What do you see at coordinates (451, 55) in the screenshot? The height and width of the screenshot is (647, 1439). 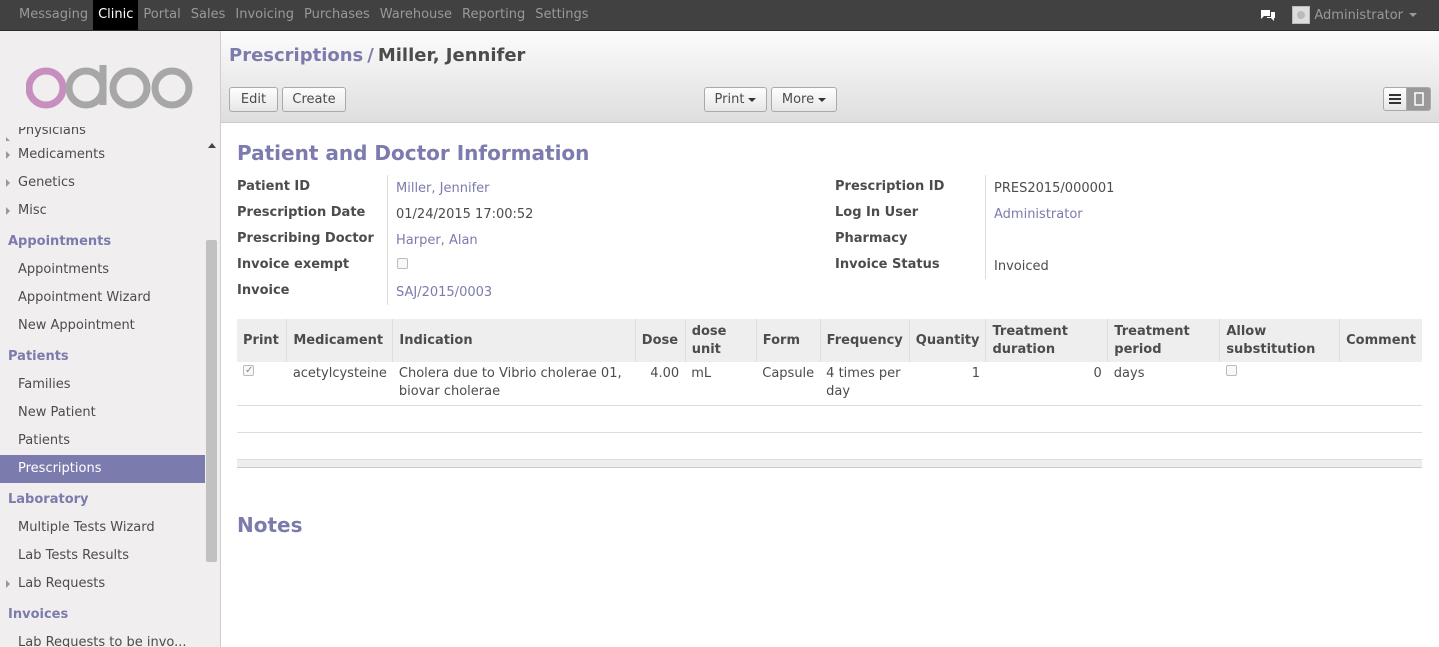 I see `breadcrumb-current: Miller, Jennifer` at bounding box center [451, 55].